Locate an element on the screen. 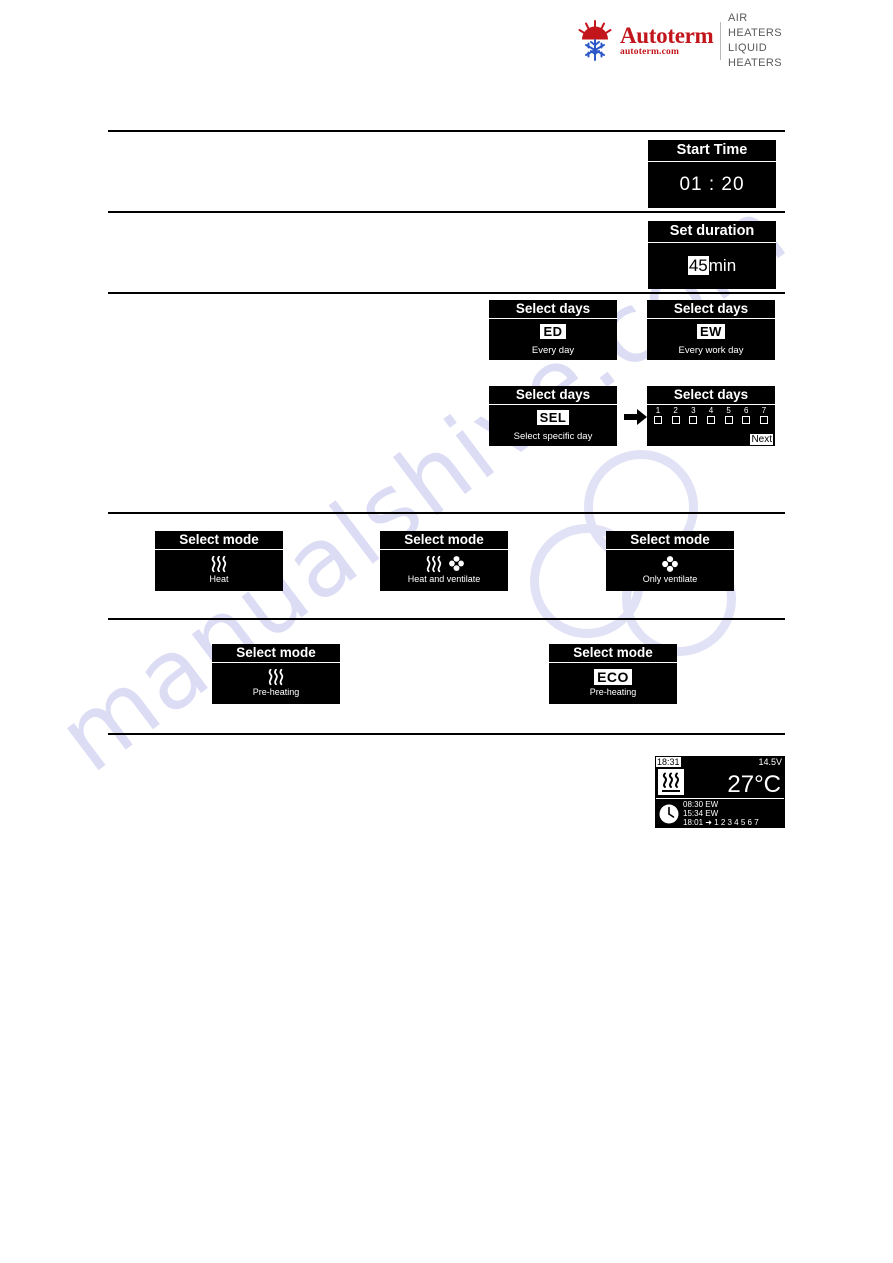 This screenshot has width=893, height=1263. set-duration-value: 45min is located at coordinates (712, 266).